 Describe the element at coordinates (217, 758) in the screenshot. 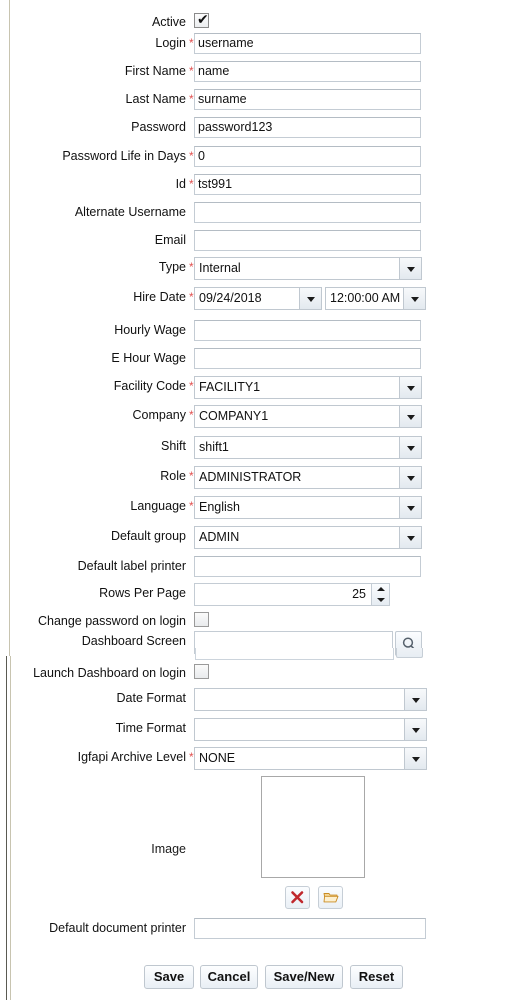

I see `igfapi-archive-level-selected-value: NONE` at that location.